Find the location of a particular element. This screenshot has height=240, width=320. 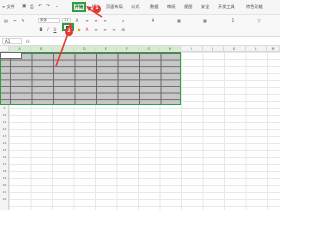

callout-badge-2: 2 is located at coordinates (69, 32).